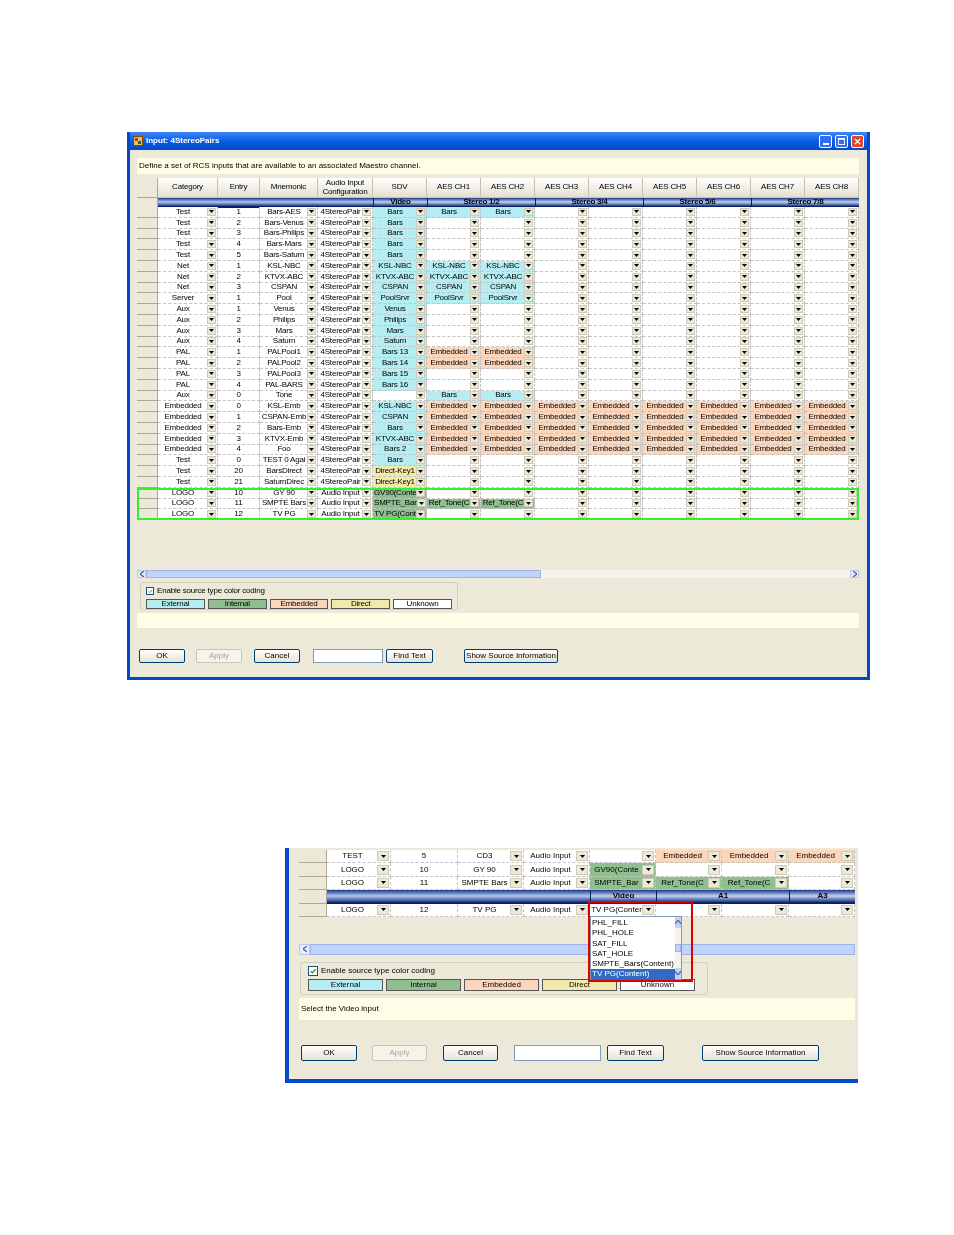 The height and width of the screenshot is (1235, 954). What do you see at coordinates (508, 188) in the screenshot?
I see `column-header: AES CH2` at bounding box center [508, 188].